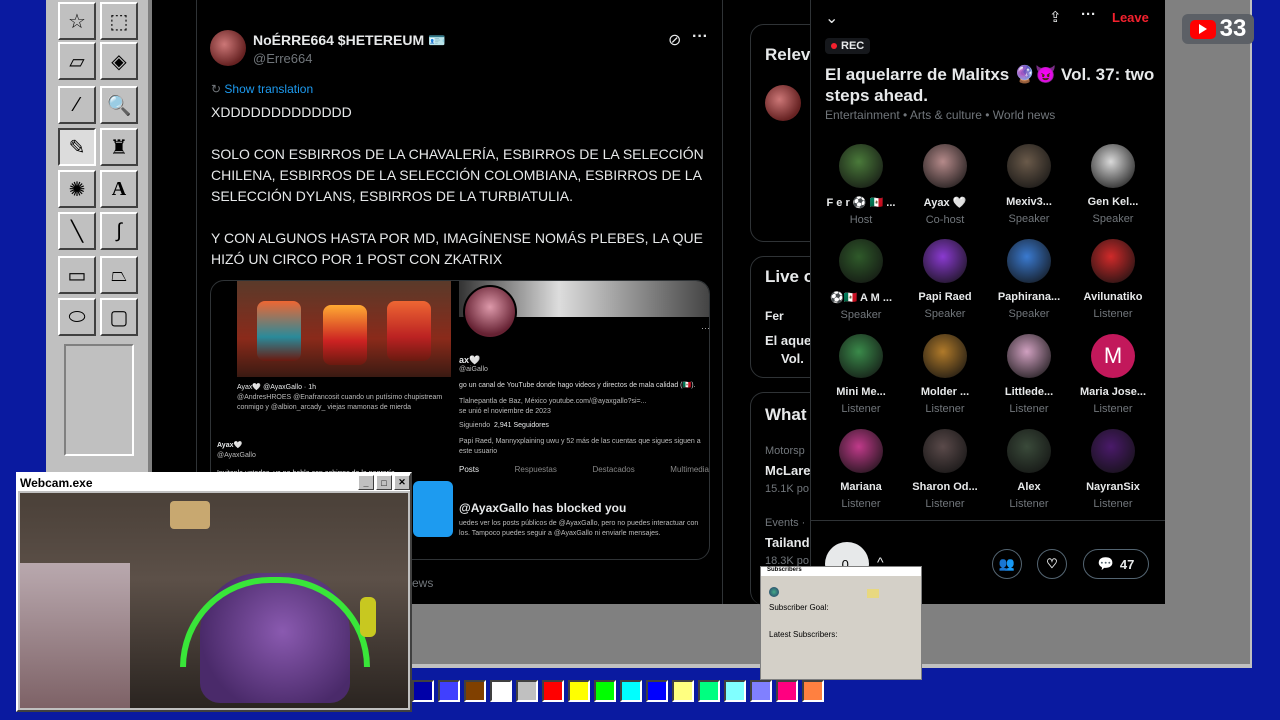 Image resolution: width=1280 pixels, height=720 pixels. Describe the element at coordinates (861, 185) in the screenshot. I see `participant: F e r ⚽ 🇲🇽 ... Host` at that location.